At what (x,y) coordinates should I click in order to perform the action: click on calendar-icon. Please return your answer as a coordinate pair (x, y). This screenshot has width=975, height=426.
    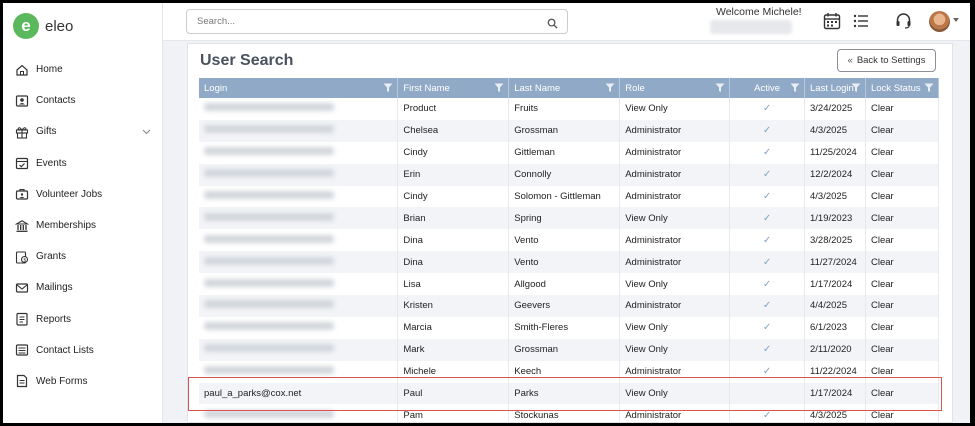
    Looking at the image, I should click on (832, 23).